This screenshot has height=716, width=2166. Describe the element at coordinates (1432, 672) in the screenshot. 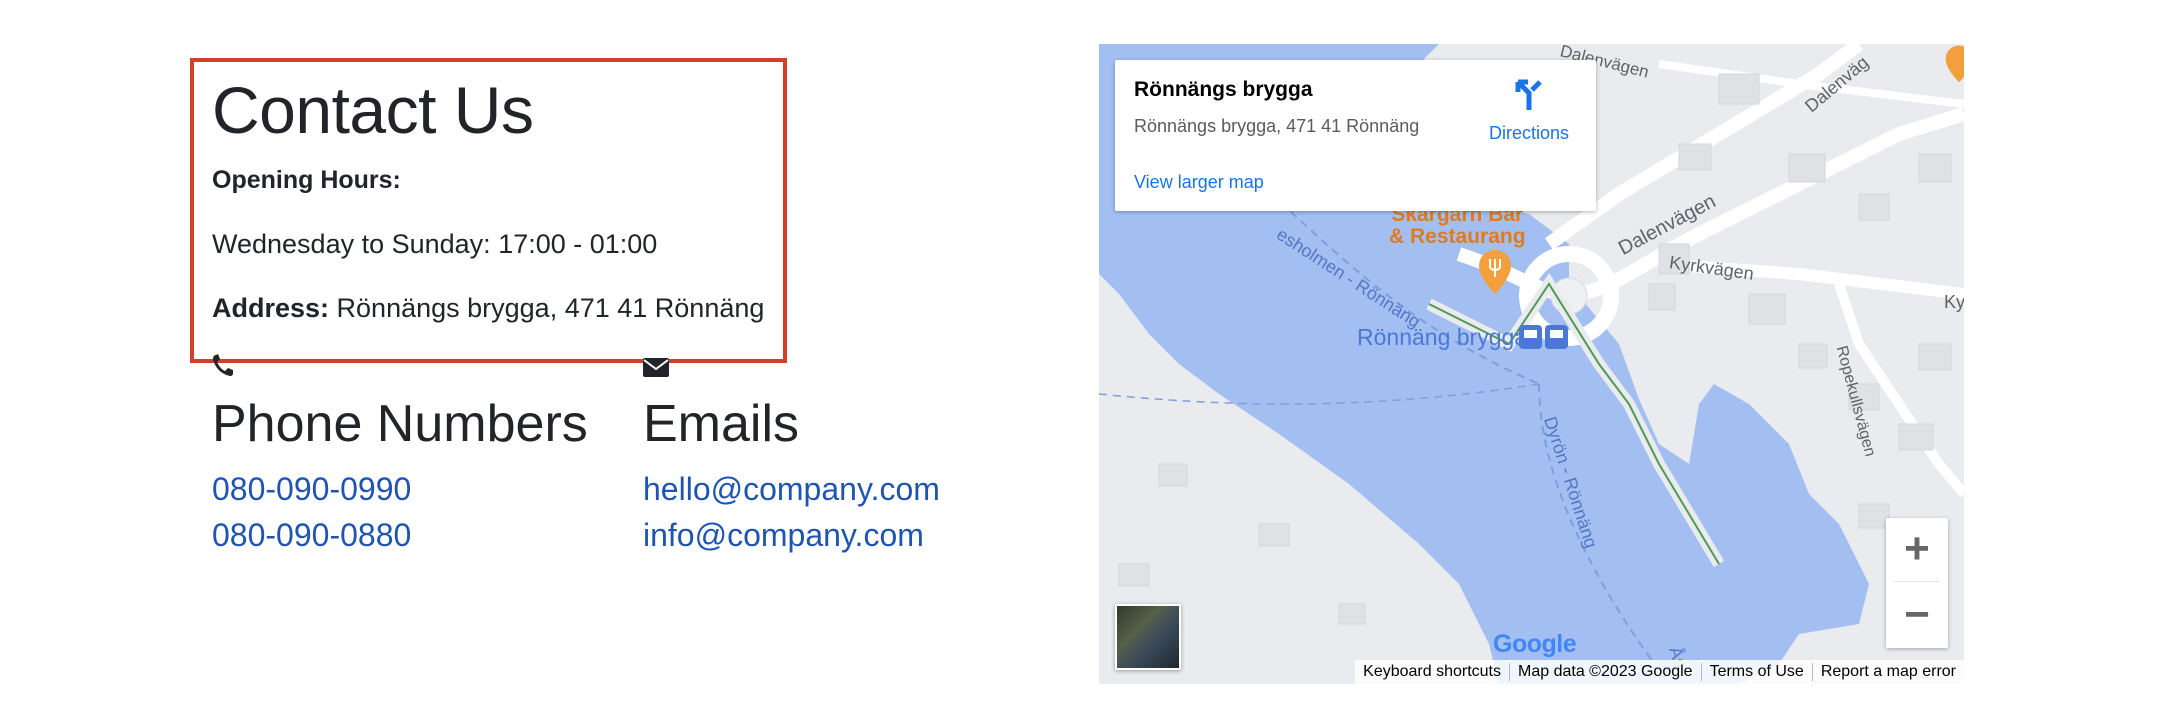

I see `keyboard-shortcuts-link: Keyboard shortcuts` at that location.